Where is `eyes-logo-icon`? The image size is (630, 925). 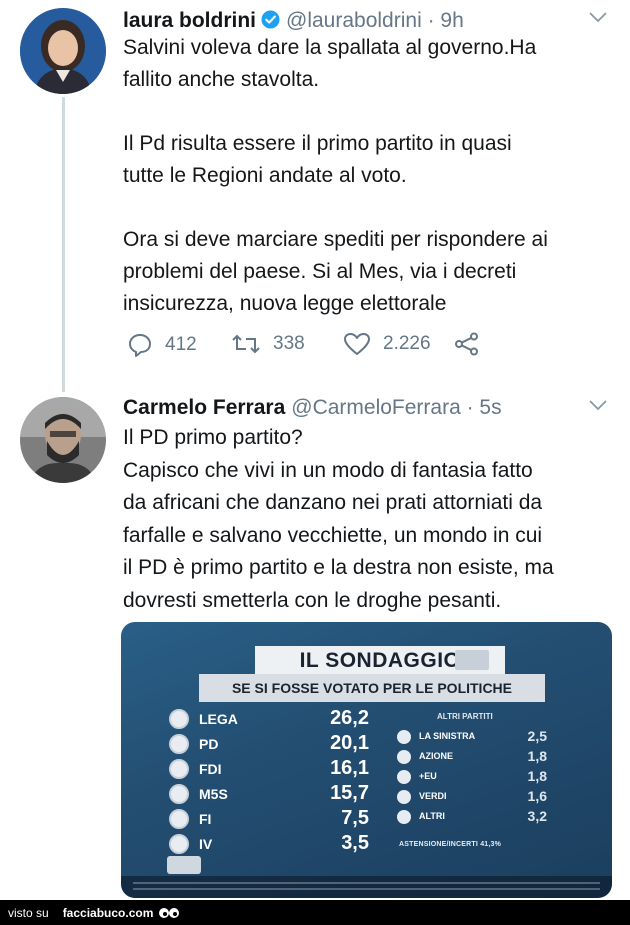 eyes-logo-icon is located at coordinates (169, 913).